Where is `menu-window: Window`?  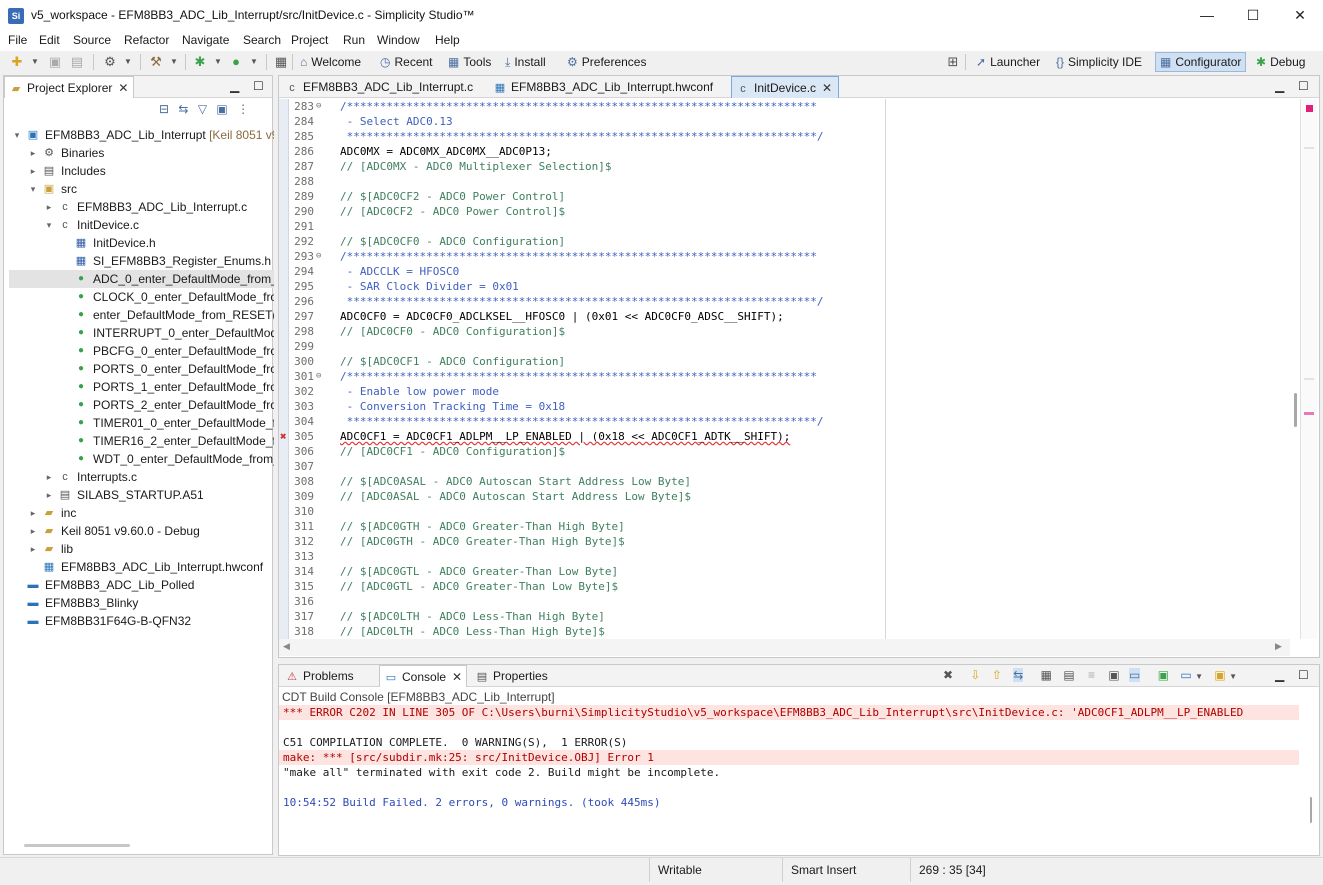 menu-window: Window is located at coordinates (398, 40).